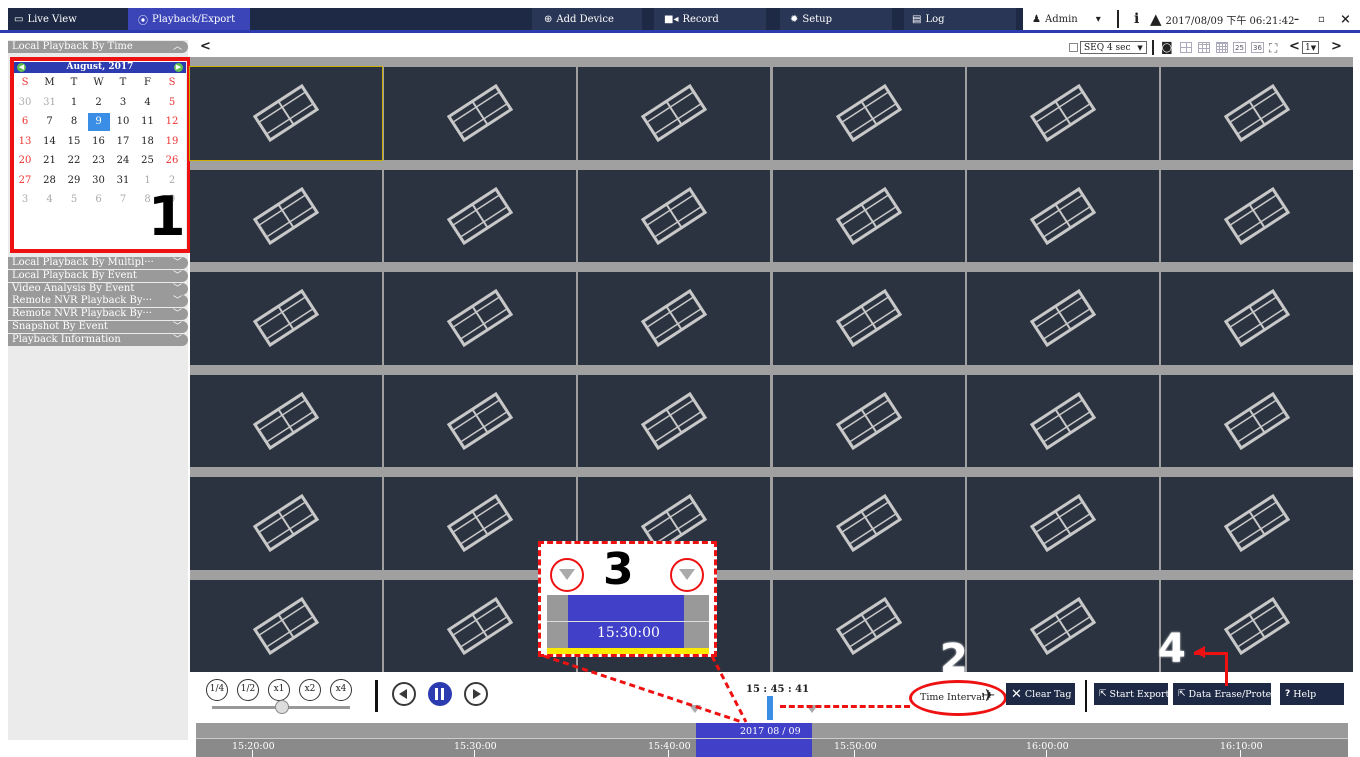  Describe the element at coordinates (928, 19) in the screenshot. I see `log-button: ▤ Log` at that location.